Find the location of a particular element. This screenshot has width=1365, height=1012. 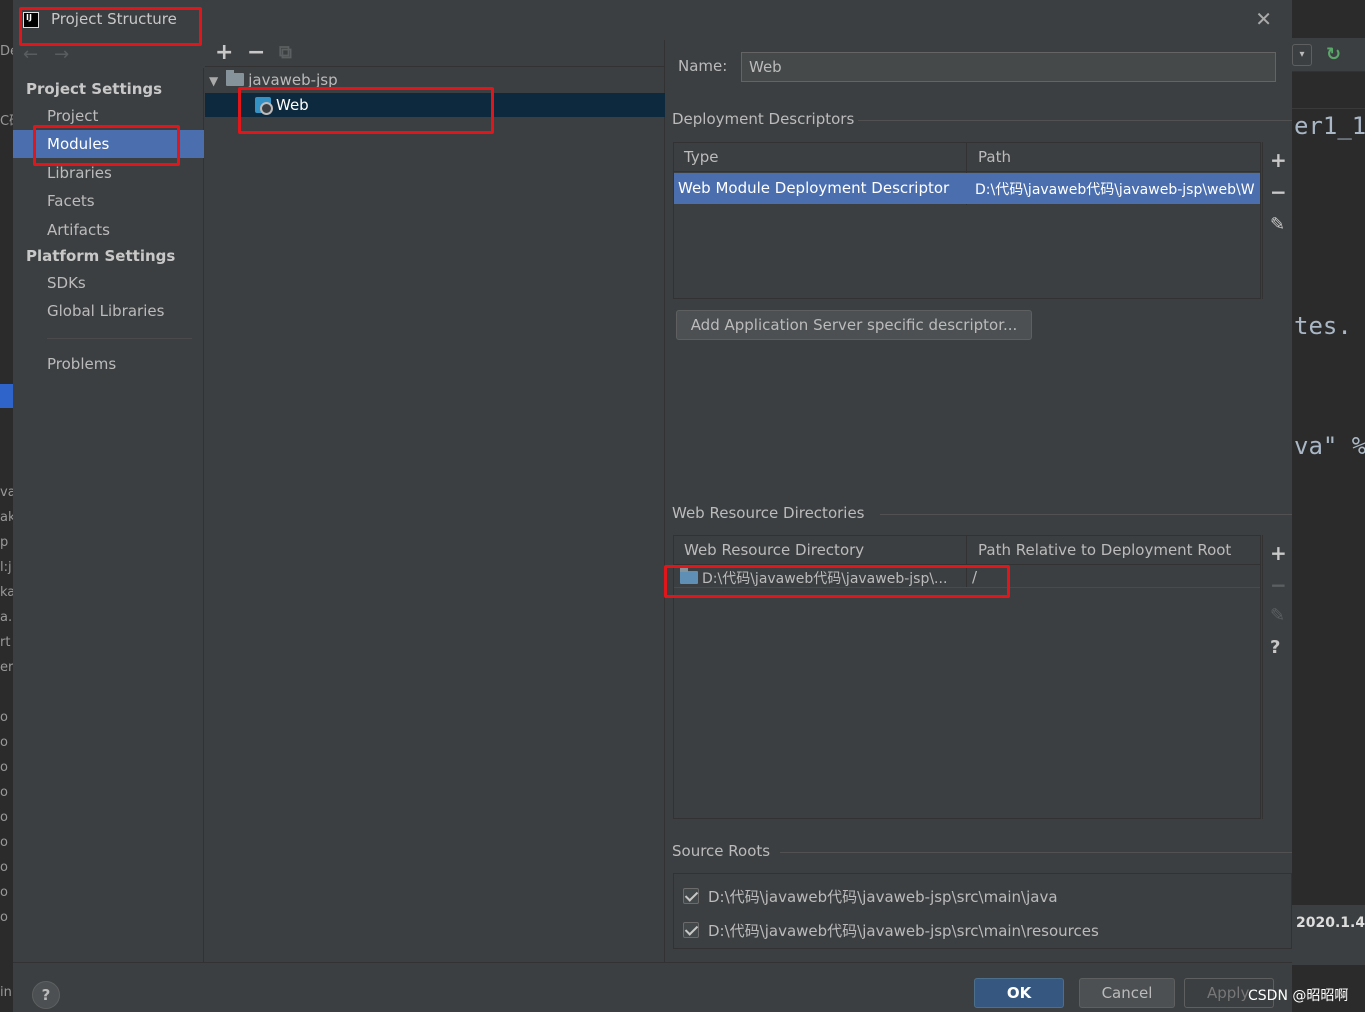

close-icon: ✕ is located at coordinates (1263, 19).